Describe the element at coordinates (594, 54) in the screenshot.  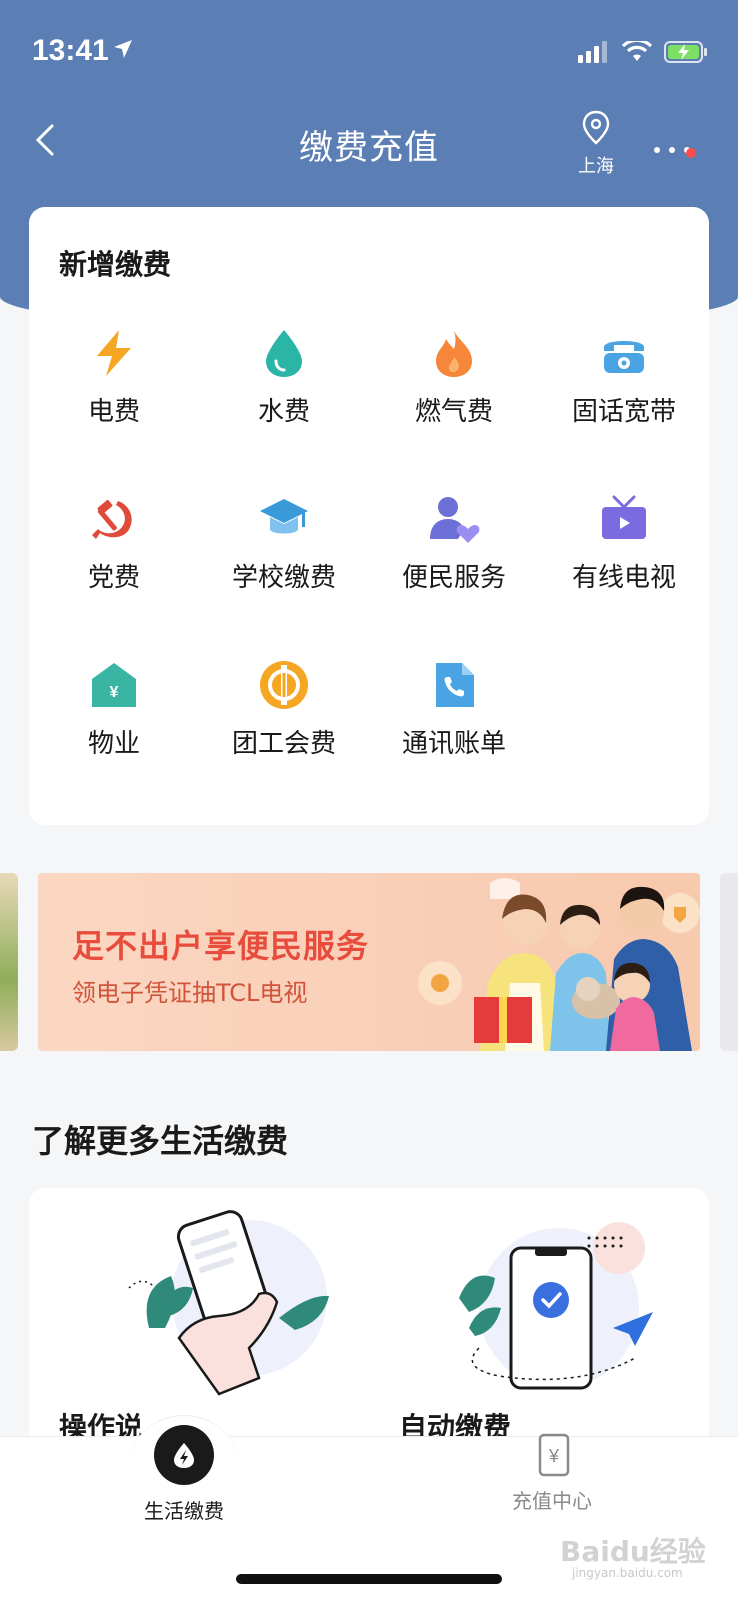
I see `signal-icon` at that location.